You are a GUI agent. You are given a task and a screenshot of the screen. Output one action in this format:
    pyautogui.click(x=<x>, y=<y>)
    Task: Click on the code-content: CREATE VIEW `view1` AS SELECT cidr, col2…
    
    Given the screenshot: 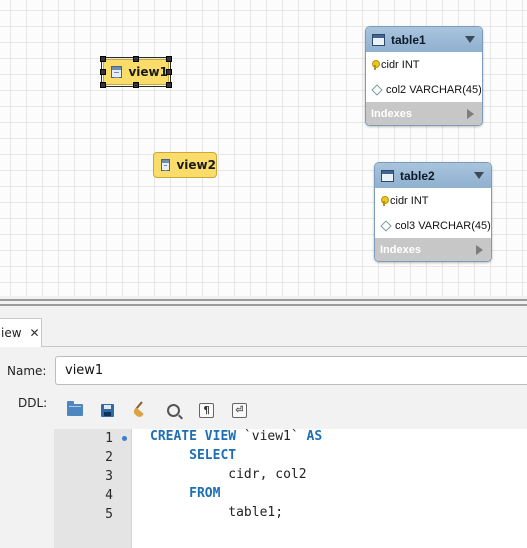 What is the action you would take?
    pyautogui.click(x=236, y=476)
    